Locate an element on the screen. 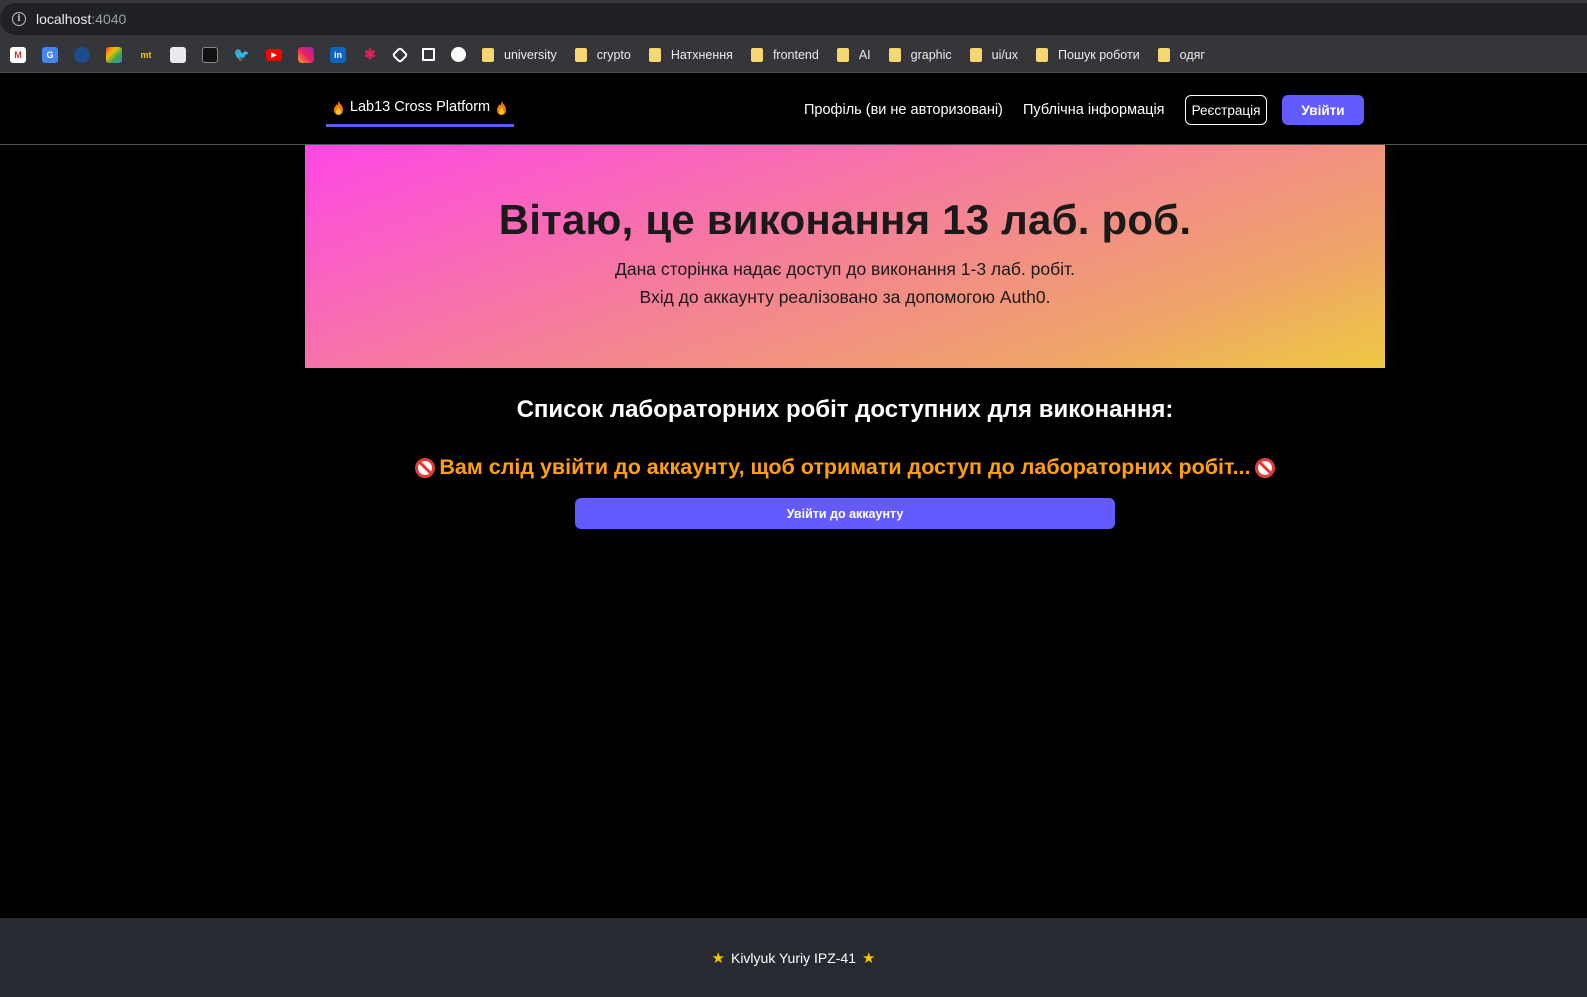 The image size is (1587, 997). footer-text: Kivlyuk Yuriy IPZ-41 is located at coordinates (793, 957).